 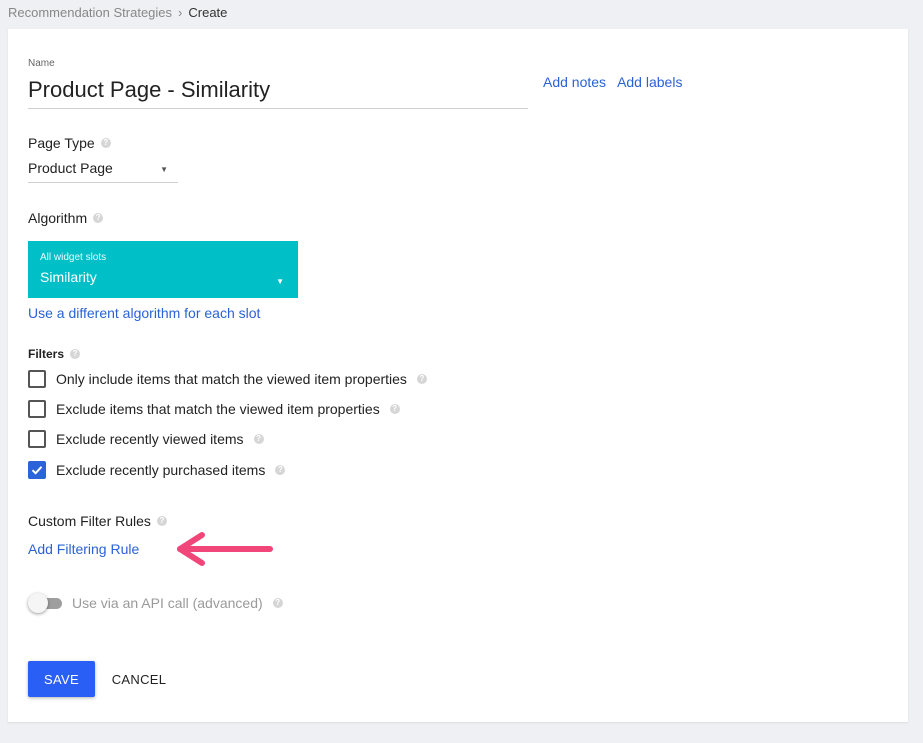 What do you see at coordinates (149, 89) in the screenshot?
I see `name-input-value: Product Page - Similarity` at bounding box center [149, 89].